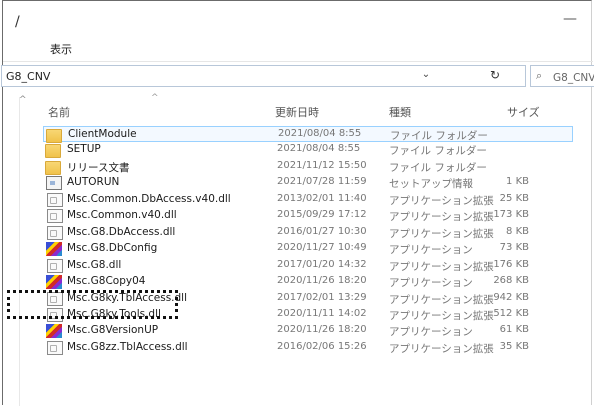  I want to click on search-icon: ⌕, so click(539, 75).